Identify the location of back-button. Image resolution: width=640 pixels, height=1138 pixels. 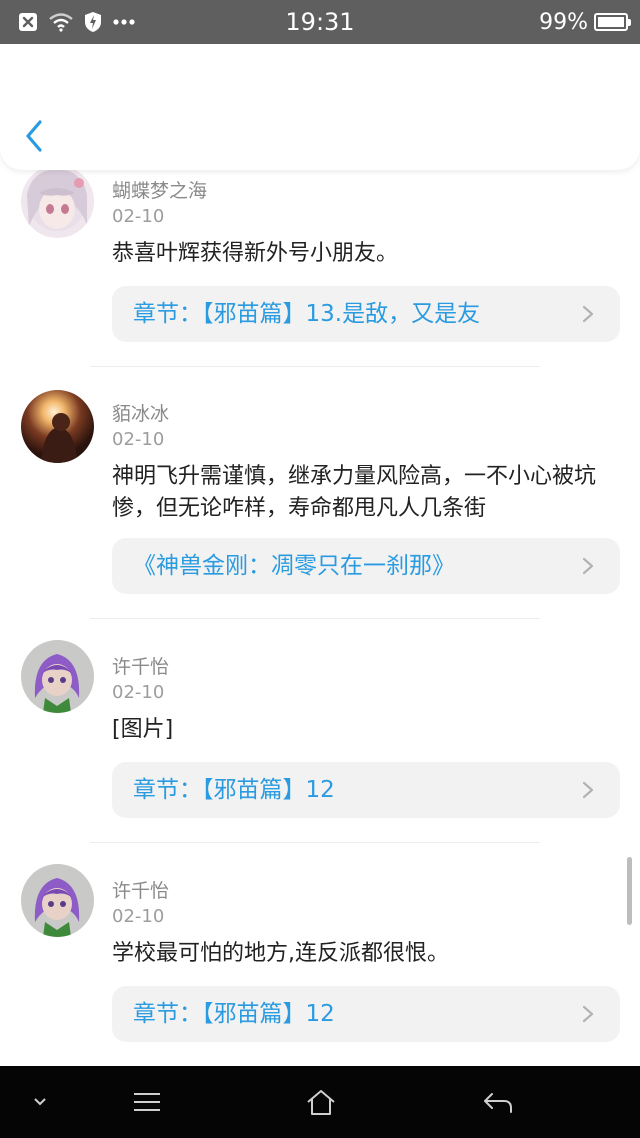
(498, 1102).